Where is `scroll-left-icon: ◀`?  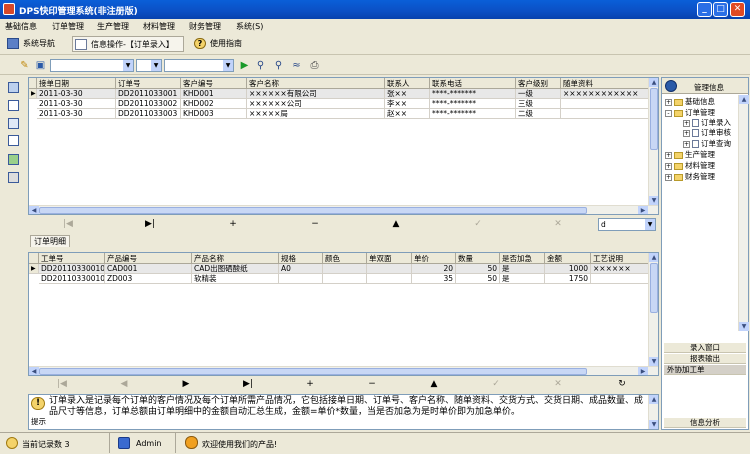
scroll-left-icon: ◀ is located at coordinates (34, 210).